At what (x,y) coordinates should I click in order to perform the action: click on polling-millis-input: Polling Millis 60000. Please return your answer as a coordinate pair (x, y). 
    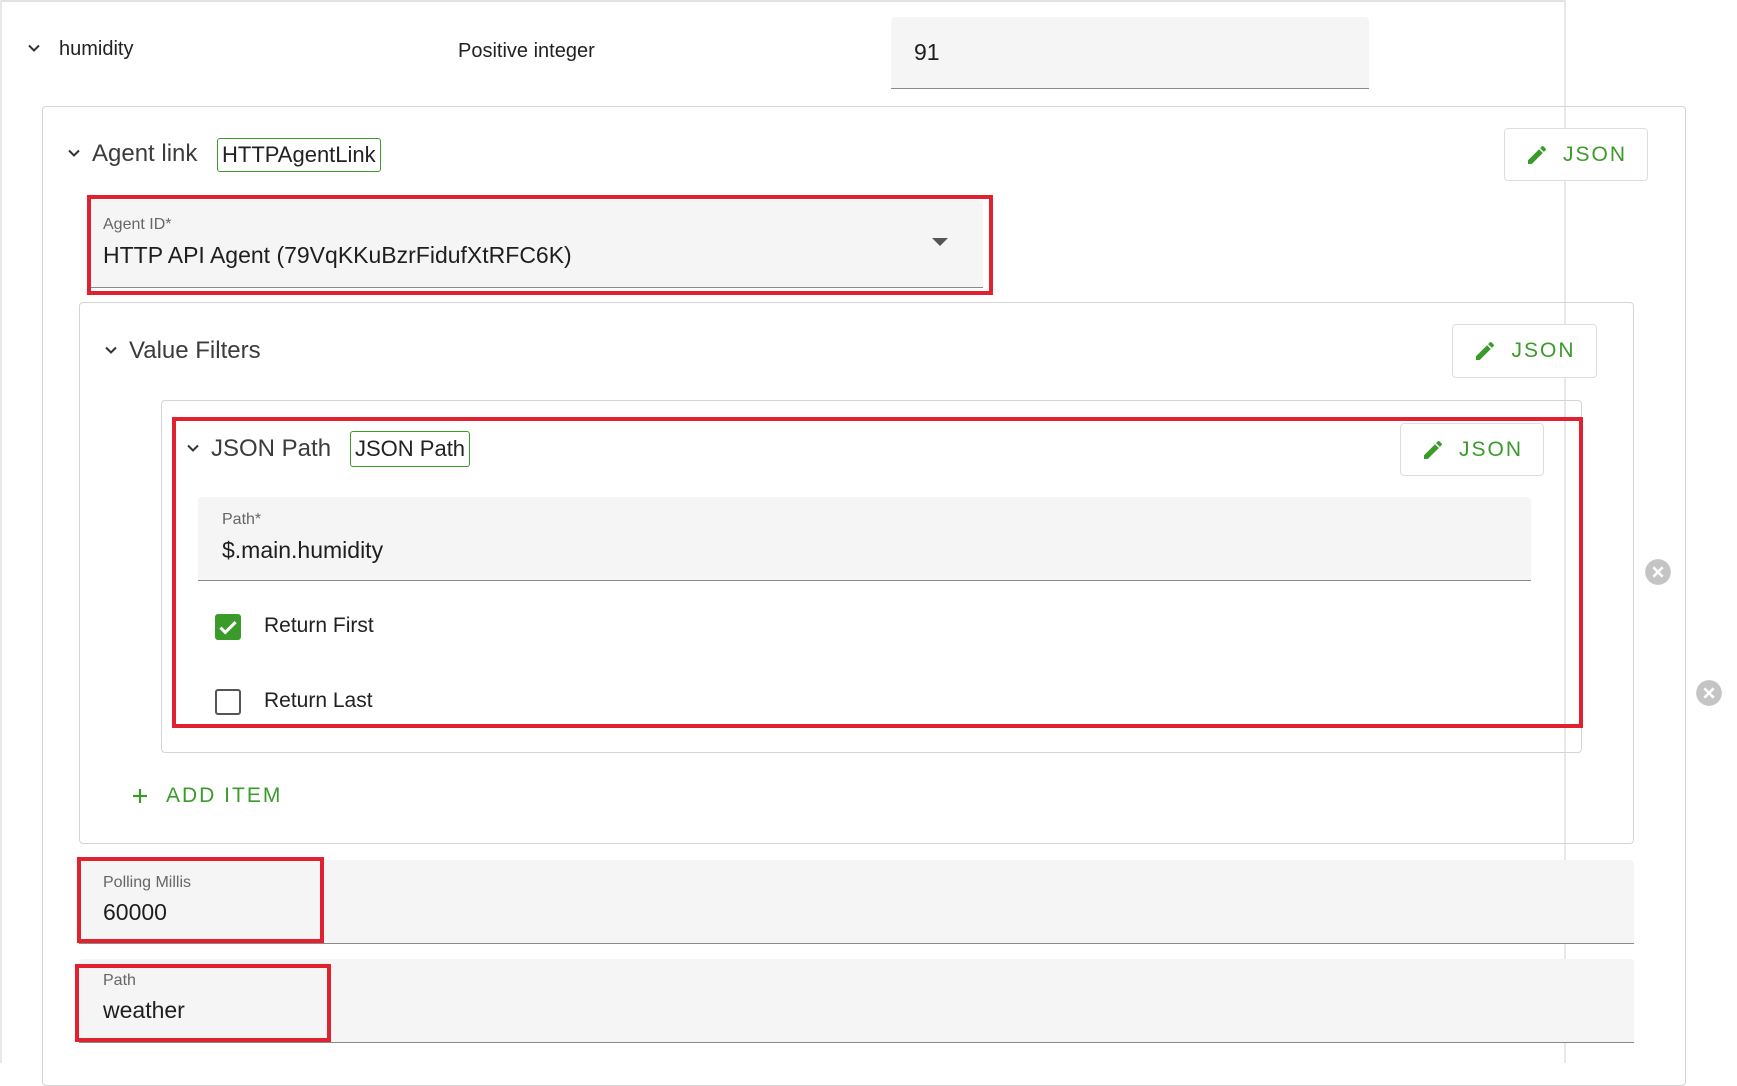
    Looking at the image, I should click on (856, 902).